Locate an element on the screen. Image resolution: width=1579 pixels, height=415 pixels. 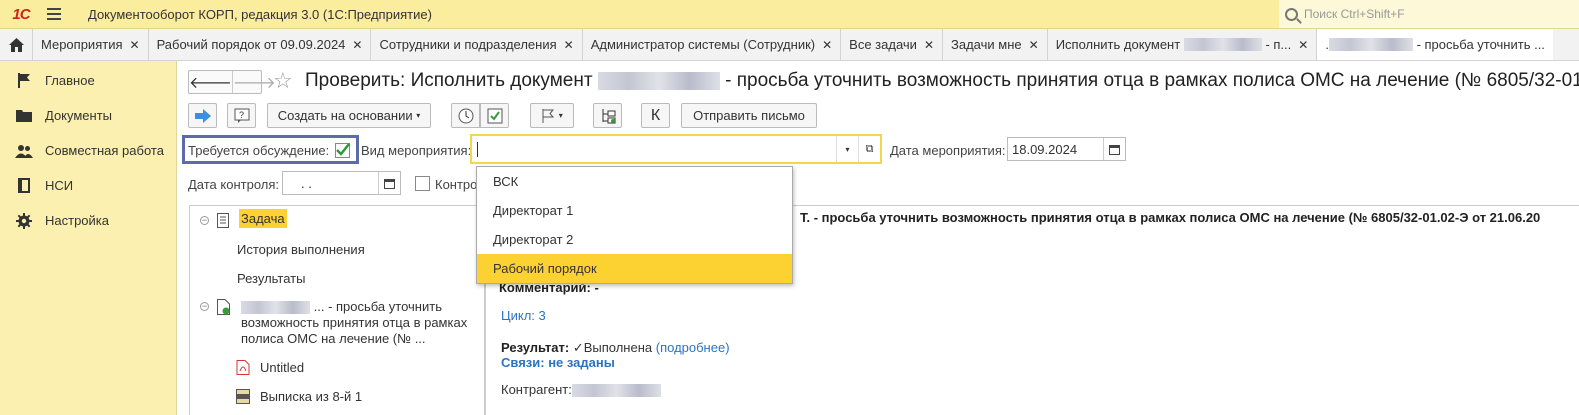
event-type-combo: ▾ ⧉ is located at coordinates (676, 149).